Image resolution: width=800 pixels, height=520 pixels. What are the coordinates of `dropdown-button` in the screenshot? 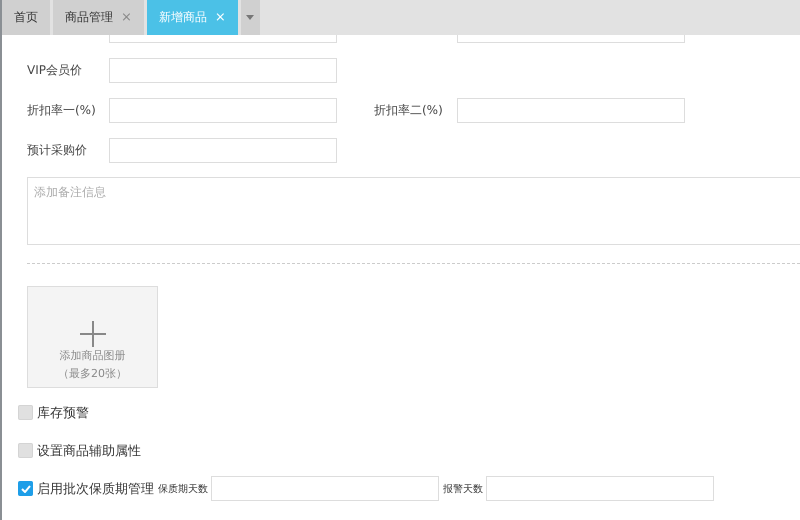 It's located at (250, 17).